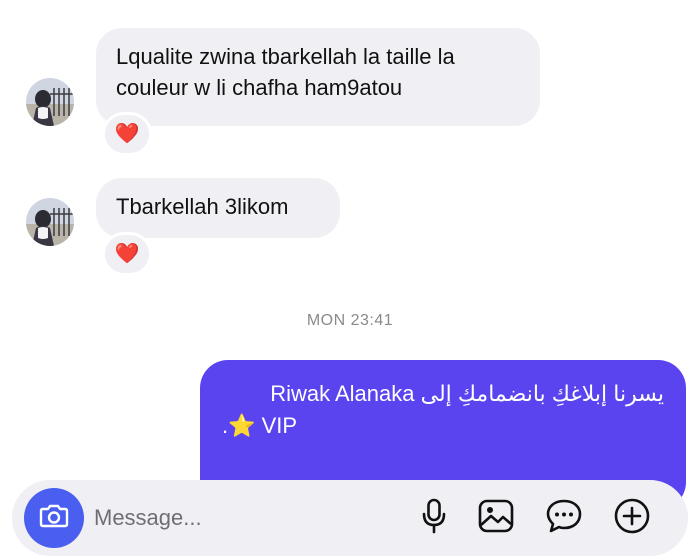 The width and height of the screenshot is (700, 560). I want to click on message-text-line: Tbarkellah 3likom, so click(202, 206).